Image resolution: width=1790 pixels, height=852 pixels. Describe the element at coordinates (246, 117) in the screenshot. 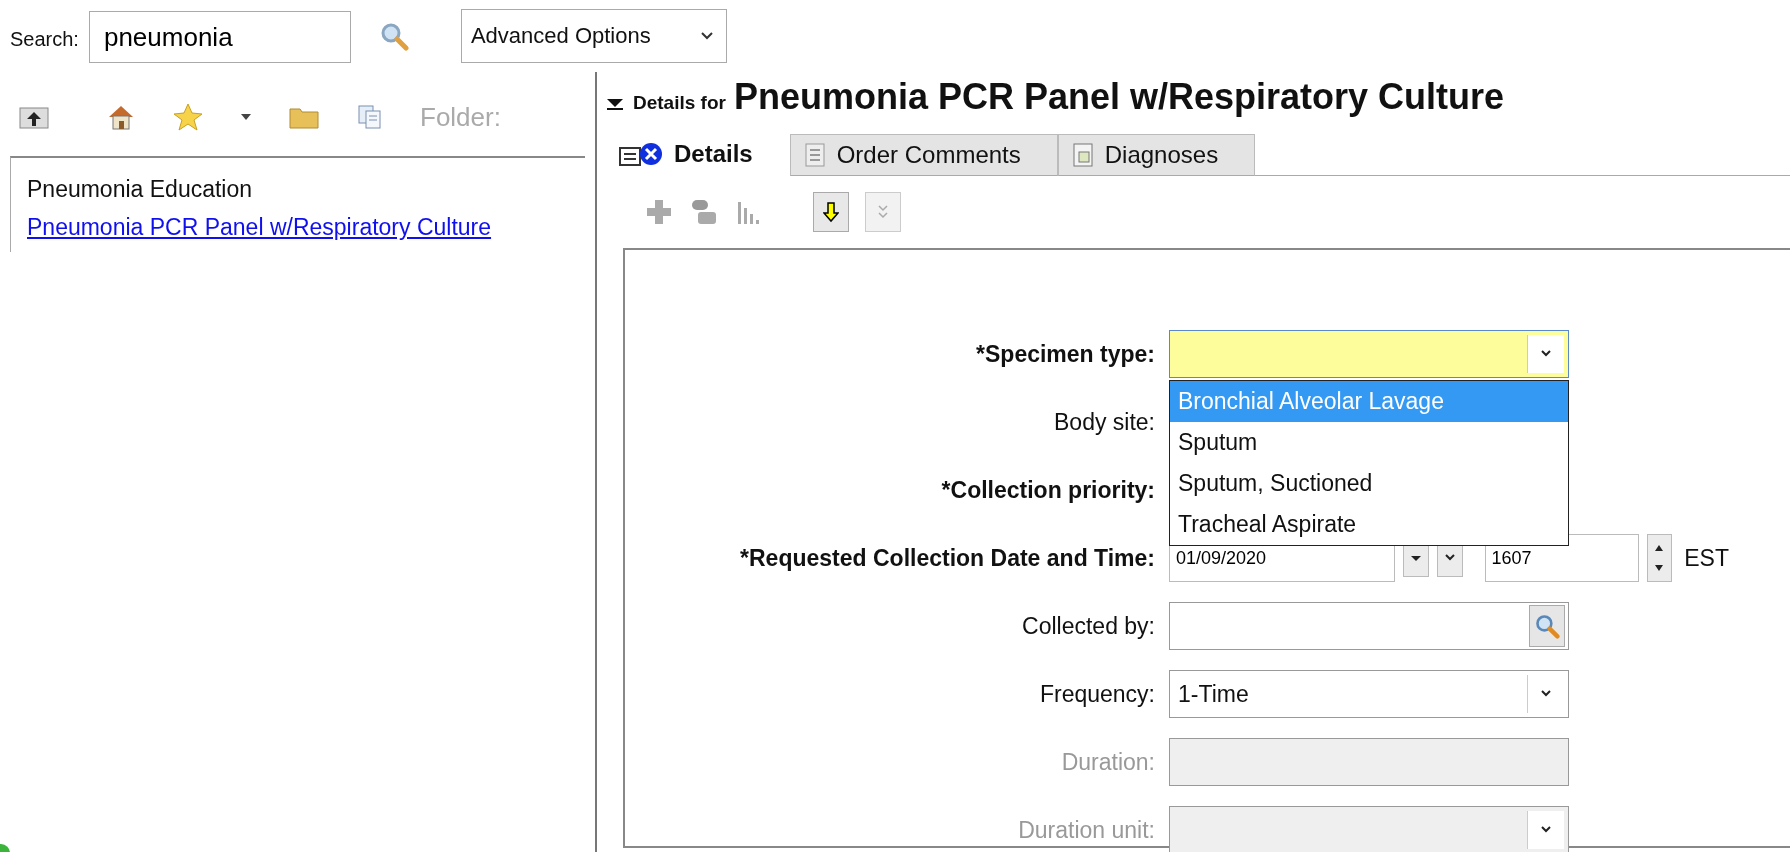

I see `caret-icon` at that location.